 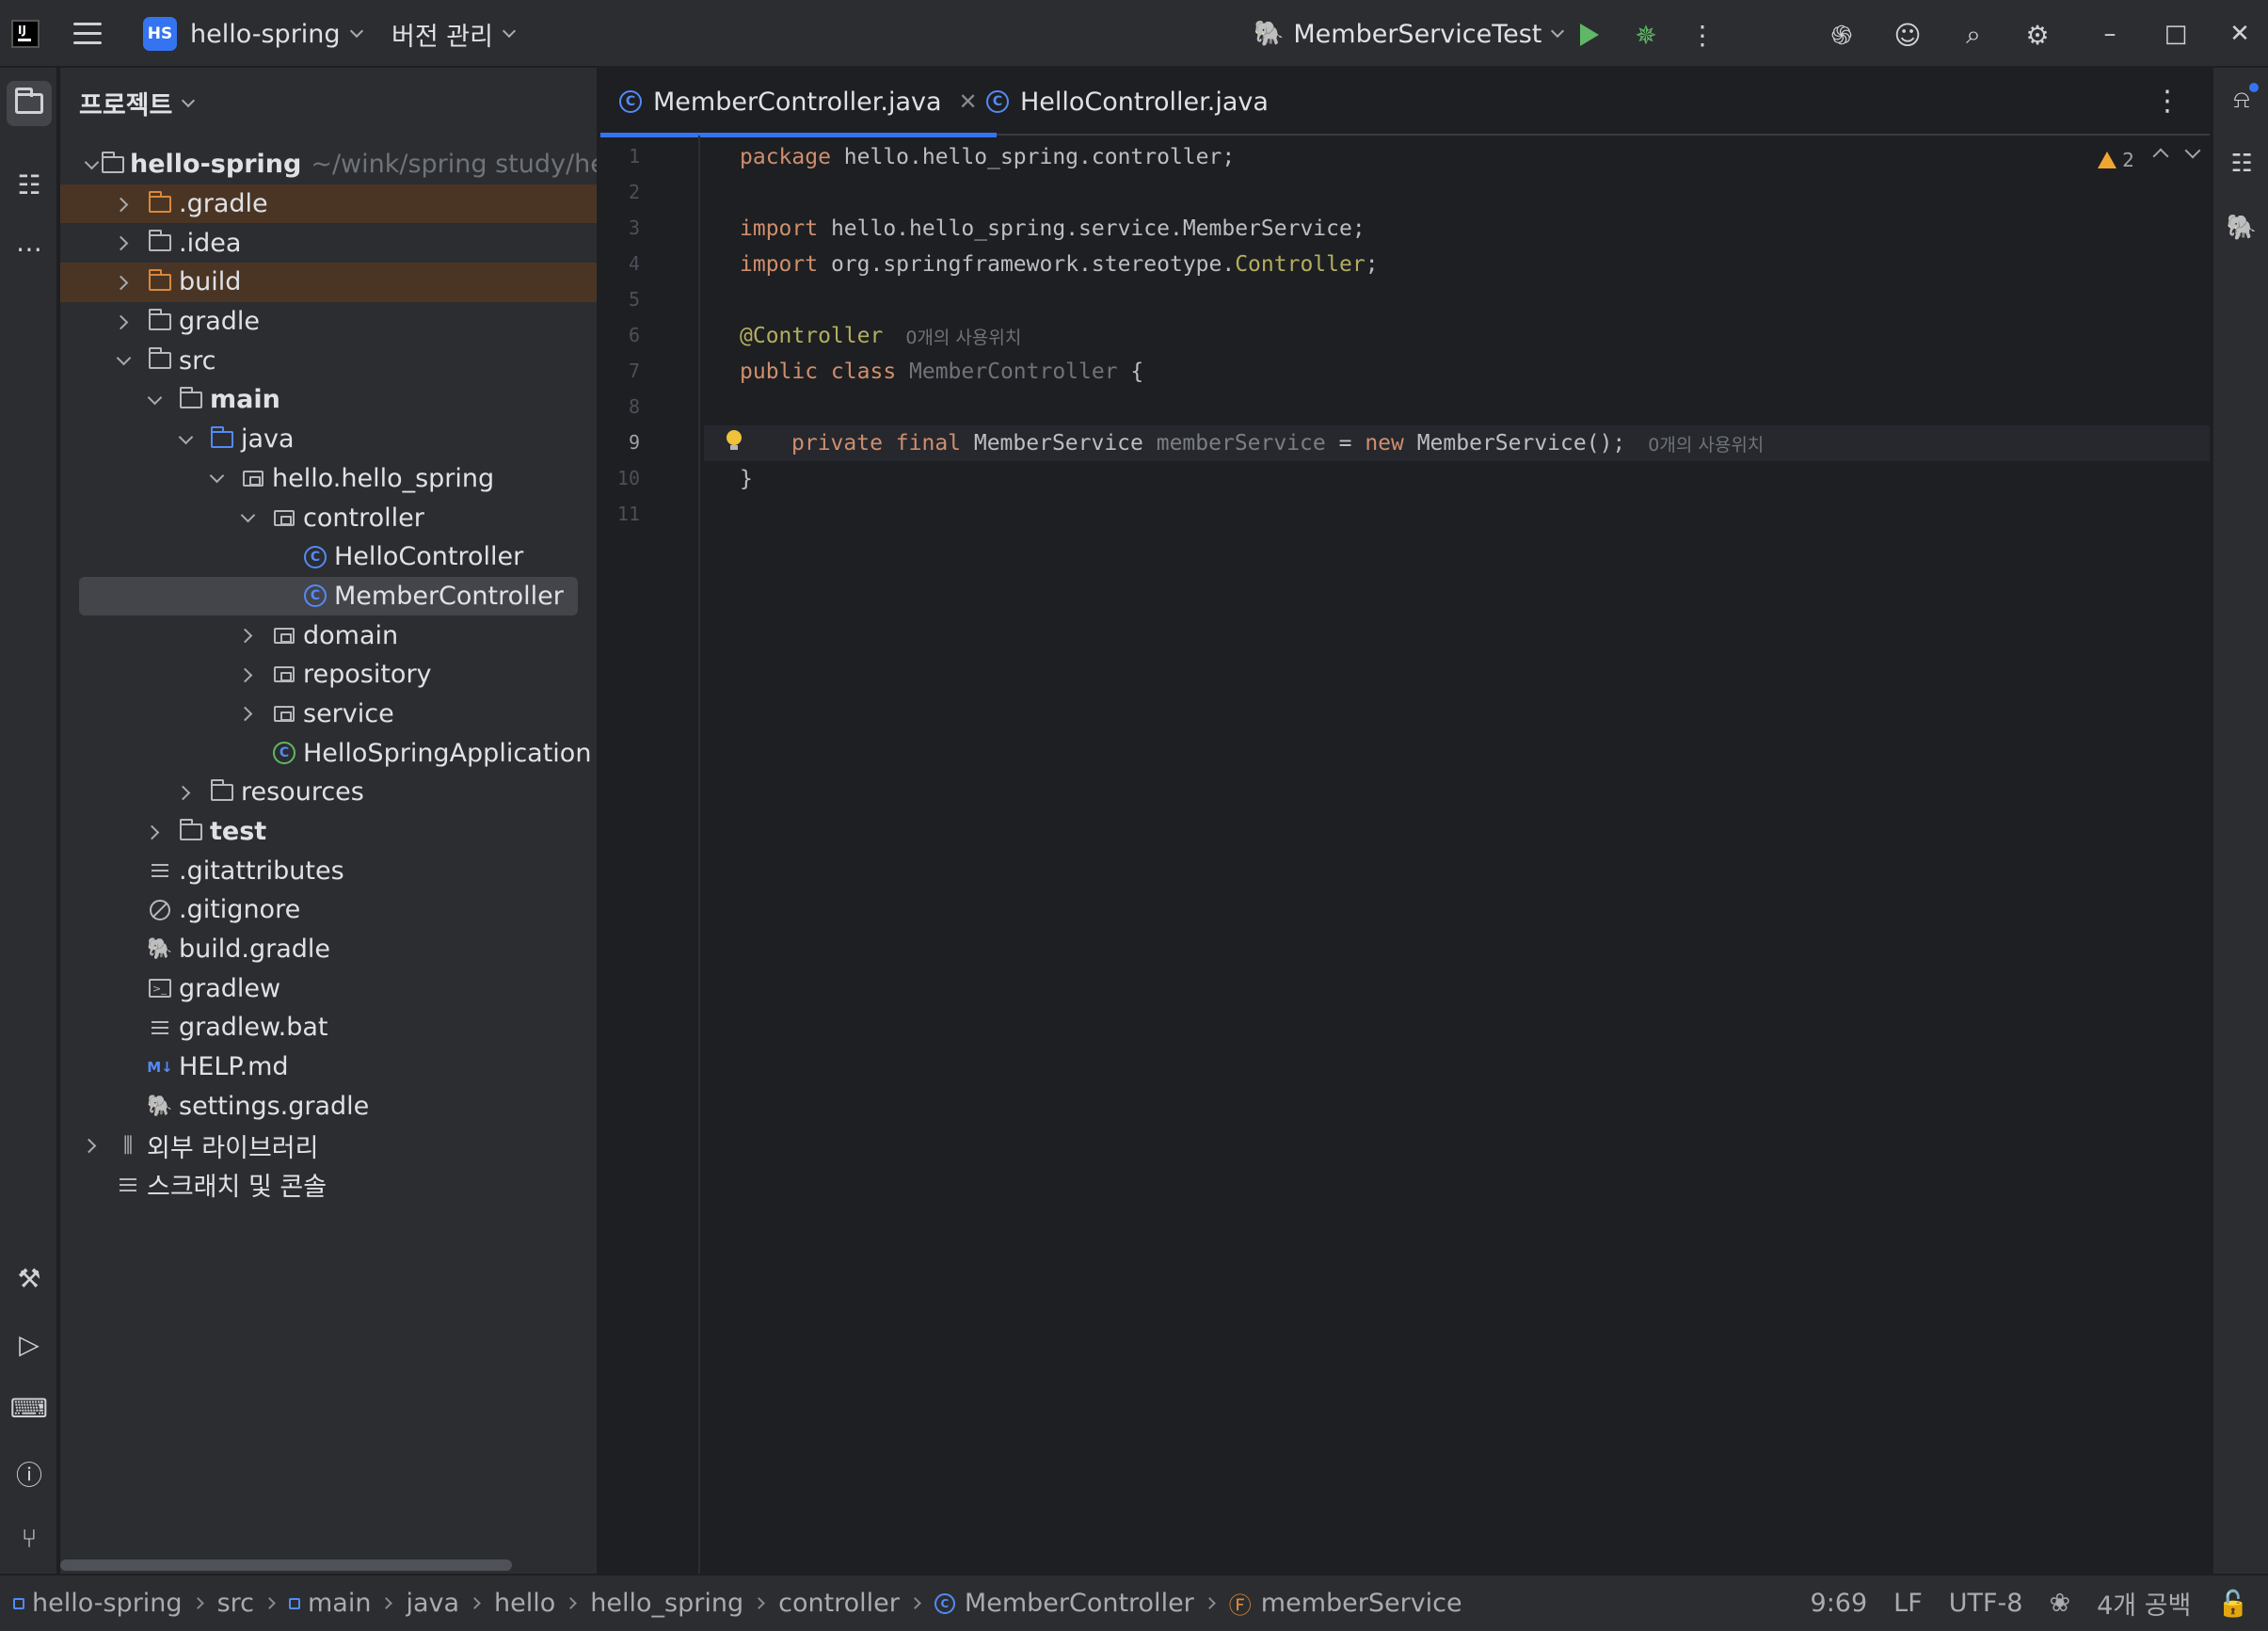 I want to click on vcs-menu: 버전 관리, so click(x=454, y=34).